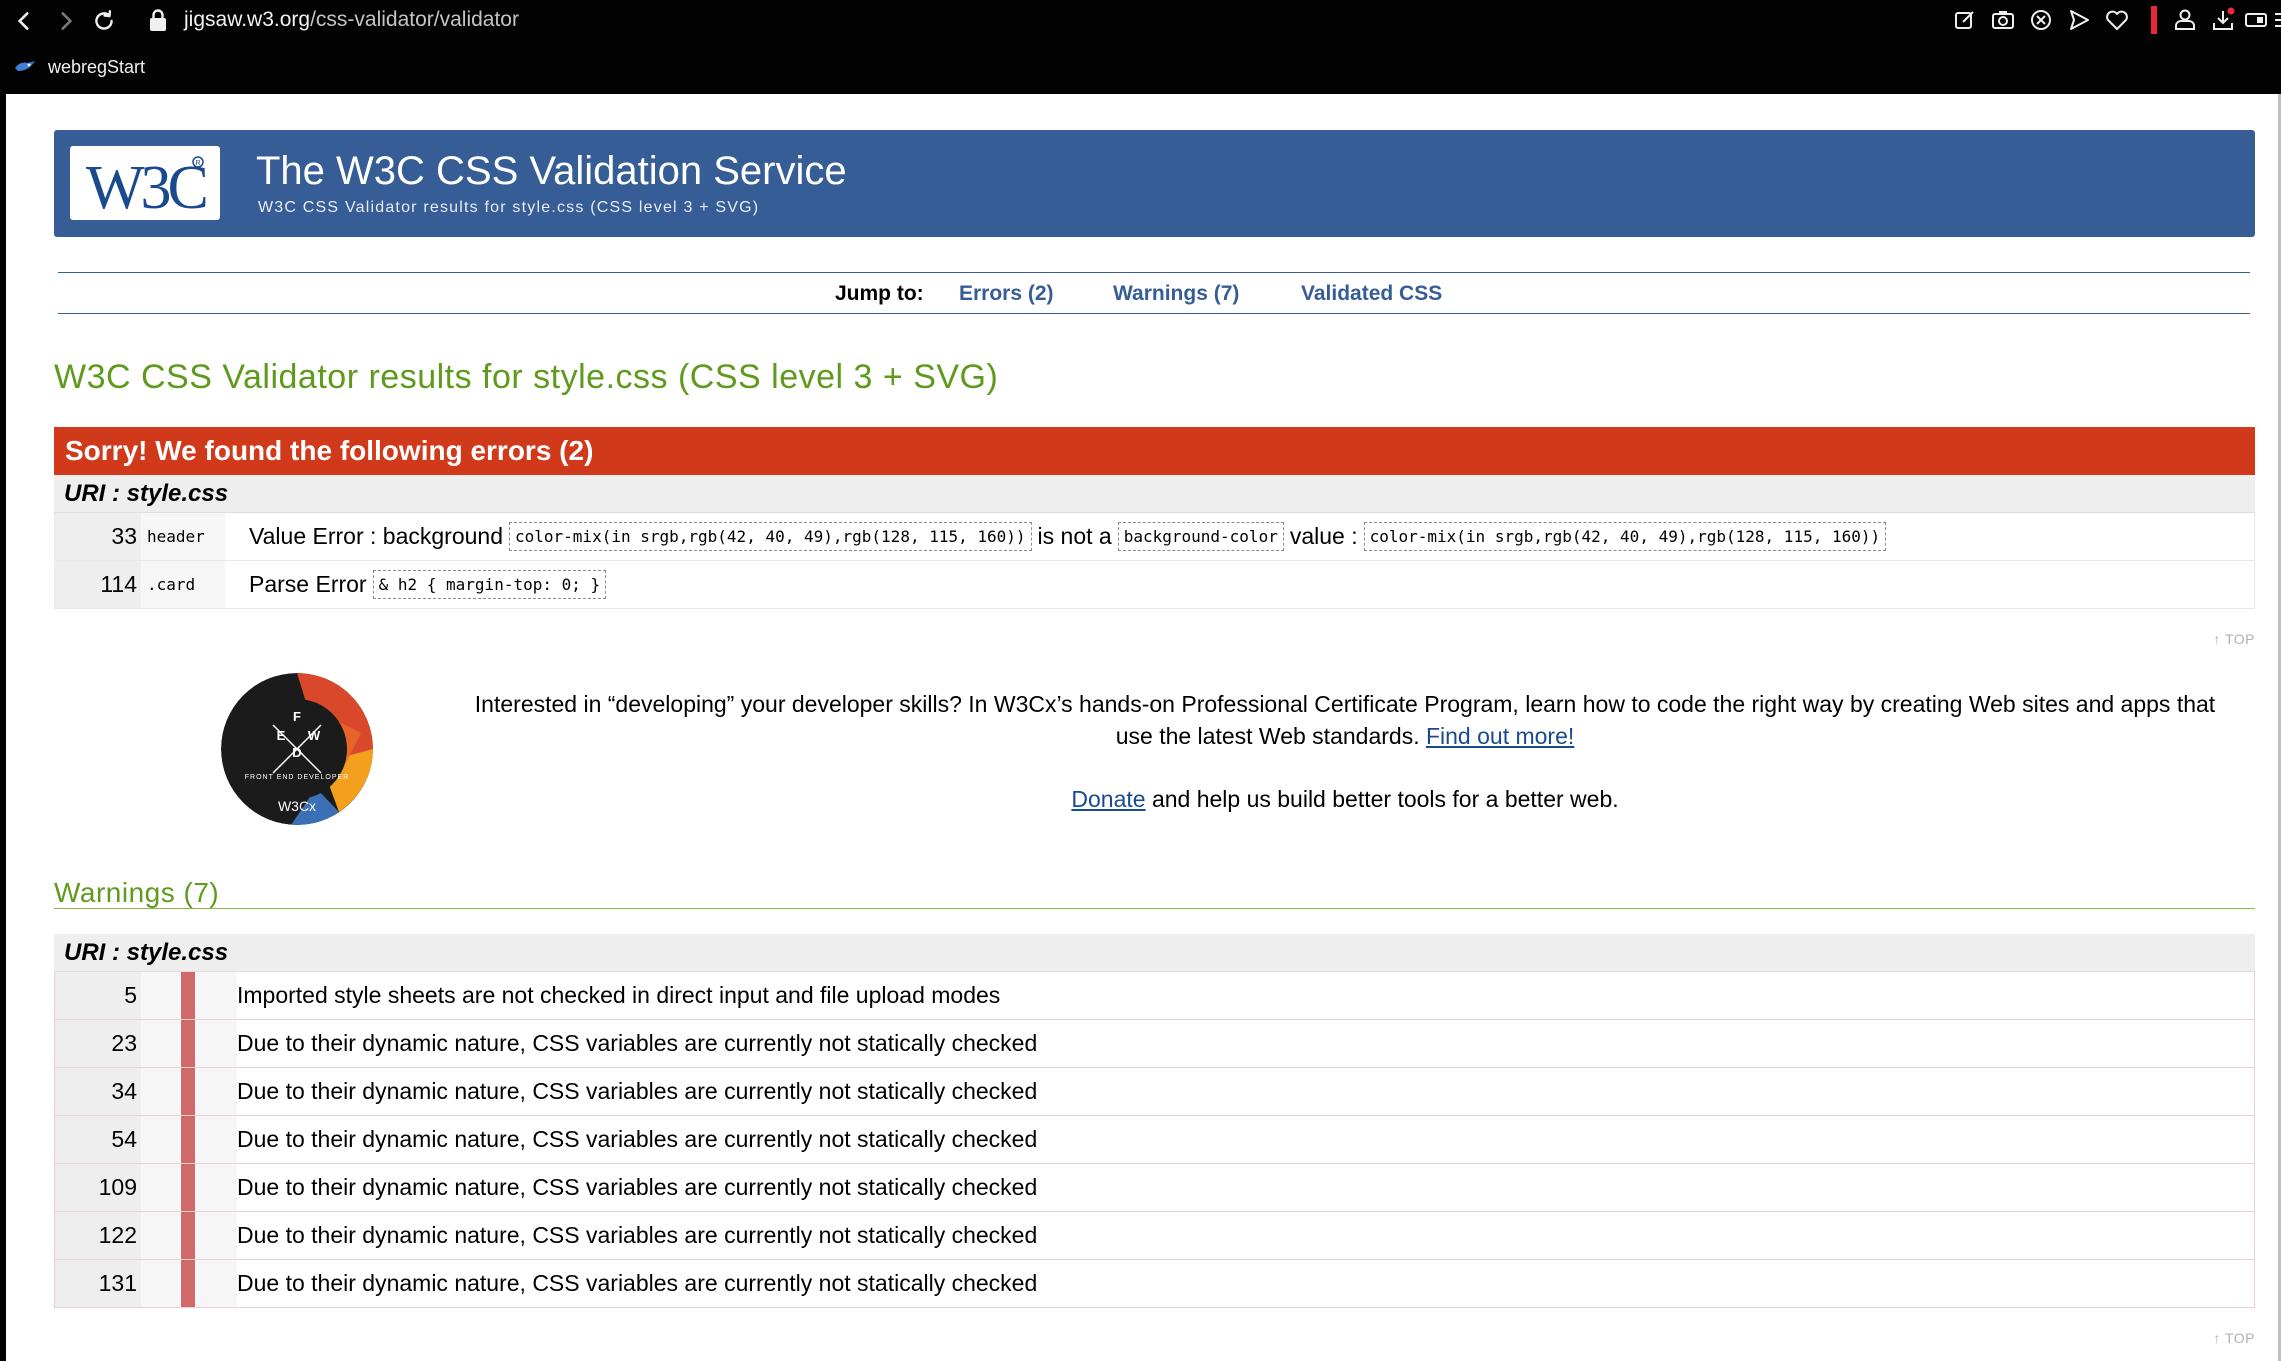 The height and width of the screenshot is (1361, 2281). Describe the element at coordinates (1176, 294) in the screenshot. I see `jump-warnings-link: Warnings (7)` at that location.